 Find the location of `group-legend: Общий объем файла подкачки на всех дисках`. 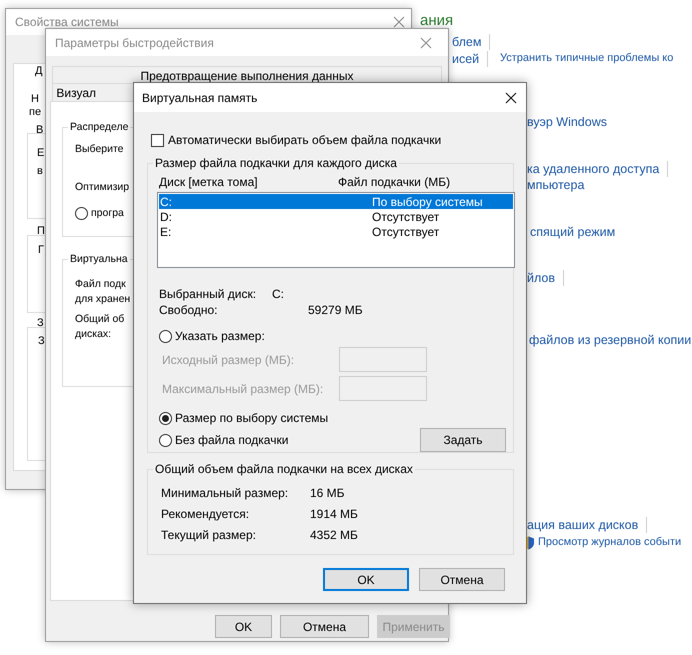

group-legend: Общий объем файла подкачки на всех дисках is located at coordinates (284, 469).